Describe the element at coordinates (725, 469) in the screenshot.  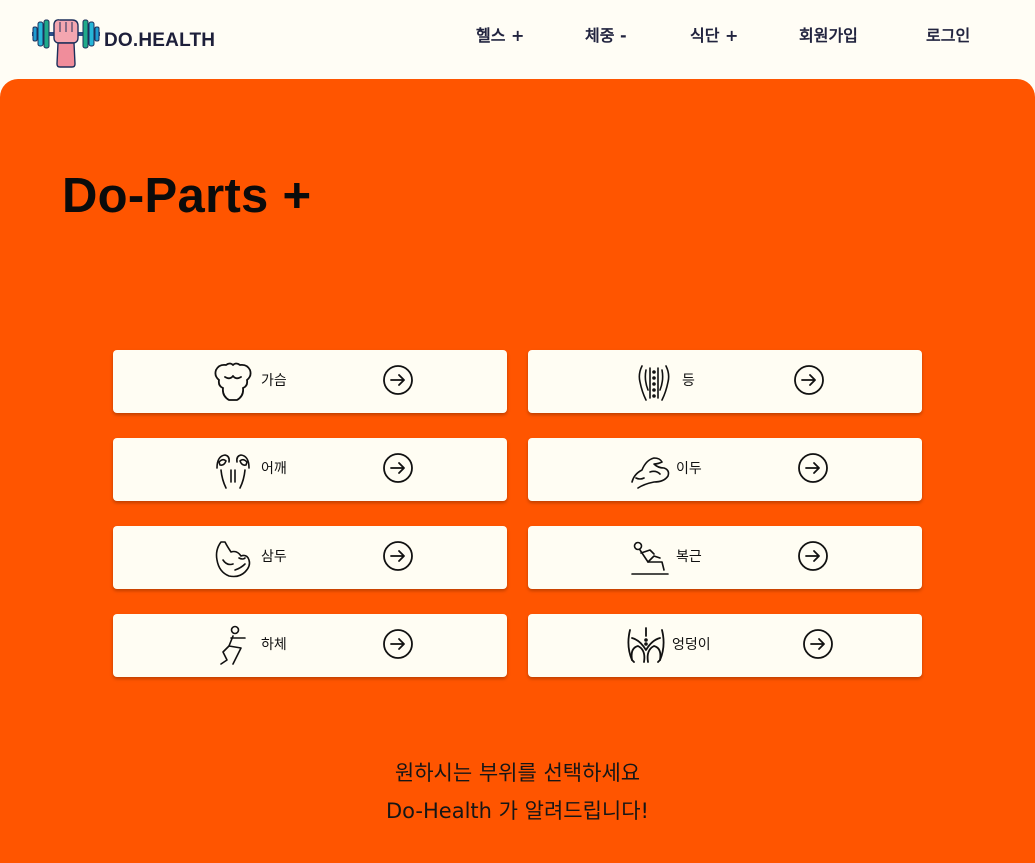
I see `part-card-biceps: 이두` at that location.